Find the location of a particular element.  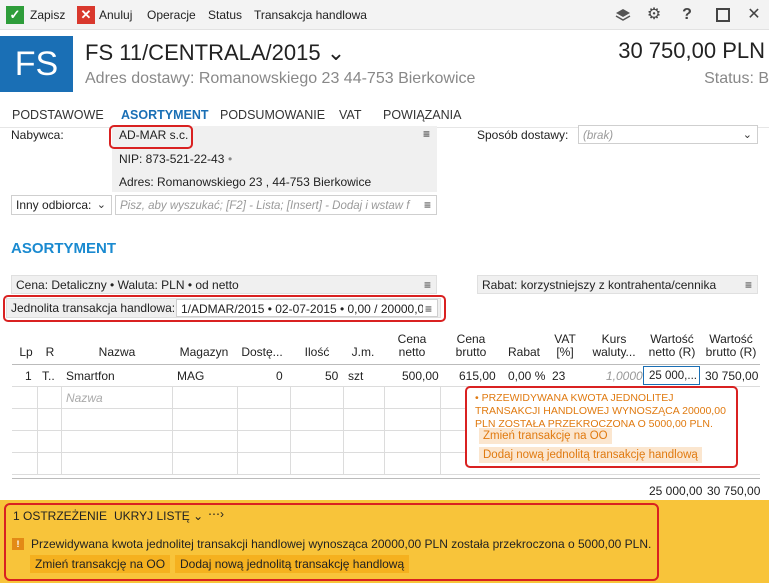

tooltip-add-button: Dodaj nową jednolitą transakcję handlową is located at coordinates (590, 455).